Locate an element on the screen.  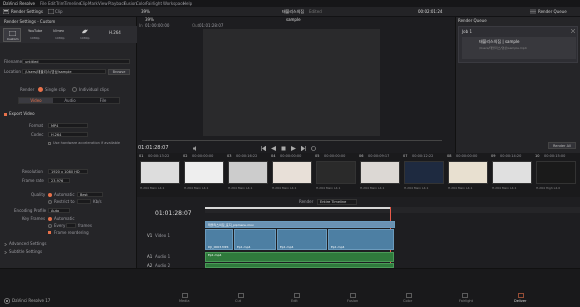
clip-thumbnail: 01 00:00:13:22 H.264 Main L4.1 is located at coordinates (160, 175).